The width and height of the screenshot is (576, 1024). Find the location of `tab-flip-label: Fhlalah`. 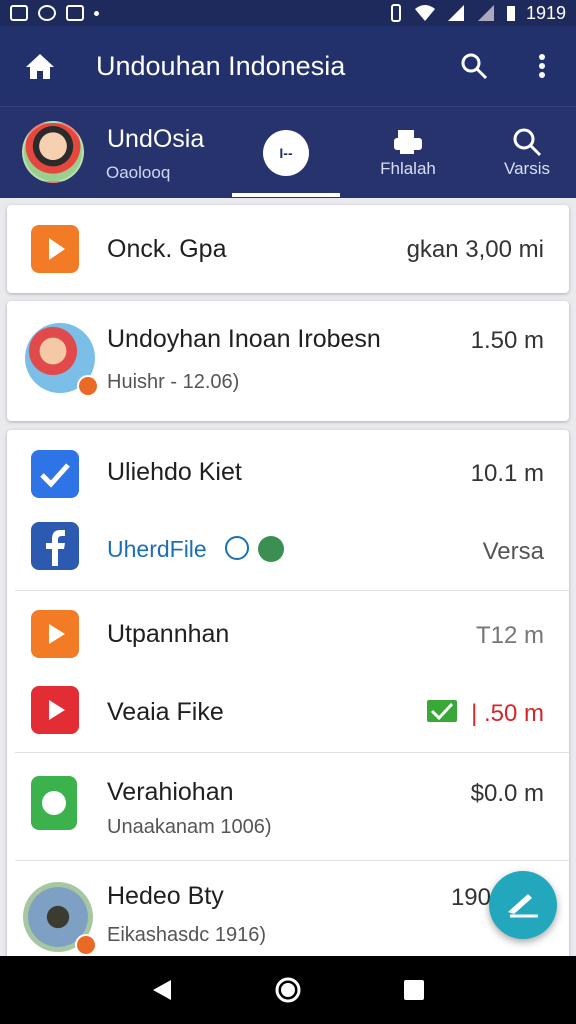

tab-flip-label: Fhlalah is located at coordinates (408, 168).